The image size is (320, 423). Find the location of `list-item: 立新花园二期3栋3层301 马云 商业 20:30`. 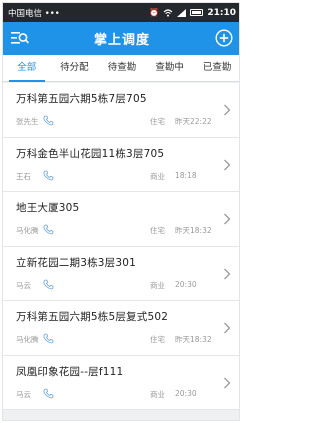

list-item: 立新花园二期3栋3层301 马云 商业 20:30 is located at coordinates (121, 273).